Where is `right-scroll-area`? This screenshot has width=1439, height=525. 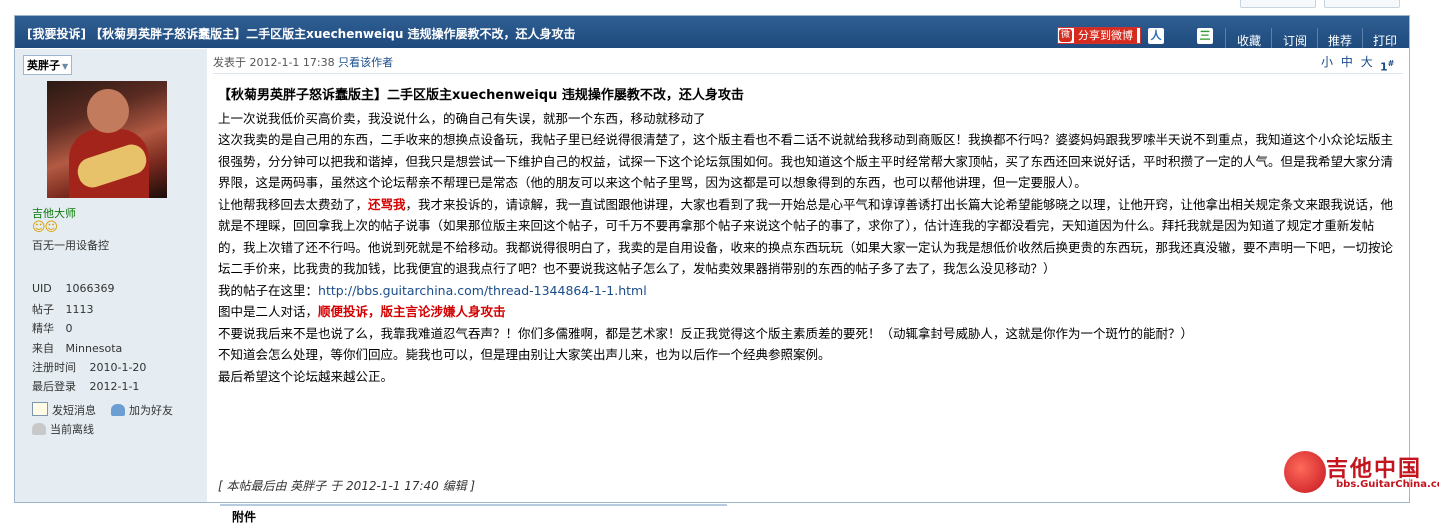 right-scroll-area is located at coordinates (1425, 258).